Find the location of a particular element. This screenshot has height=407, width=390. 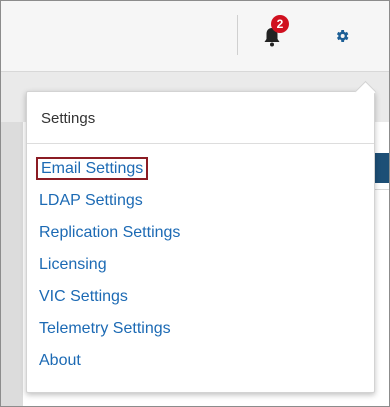

header-divider is located at coordinates (237, 35).